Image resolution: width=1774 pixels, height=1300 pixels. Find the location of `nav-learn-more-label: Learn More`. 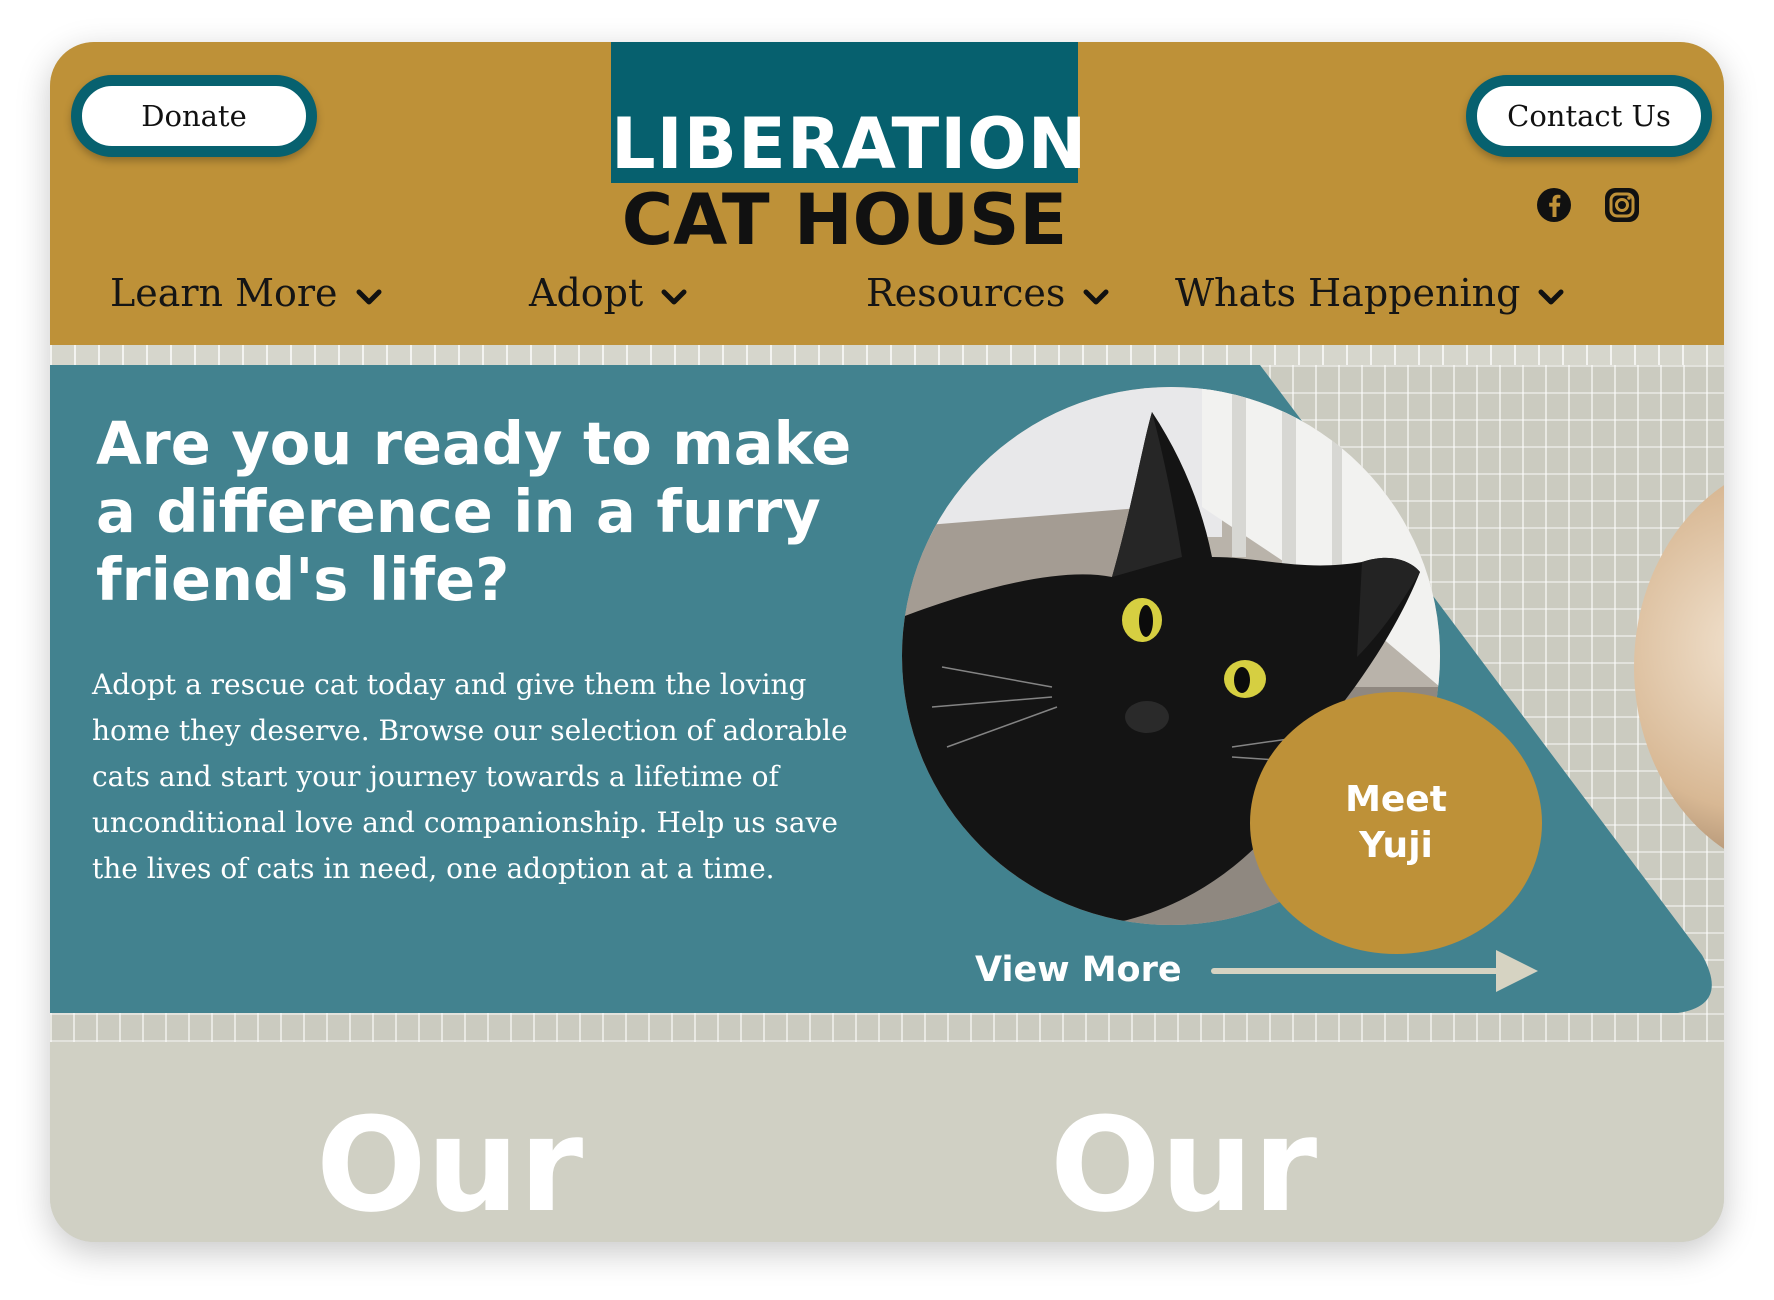

nav-learn-more-label: Learn More is located at coordinates (224, 293).